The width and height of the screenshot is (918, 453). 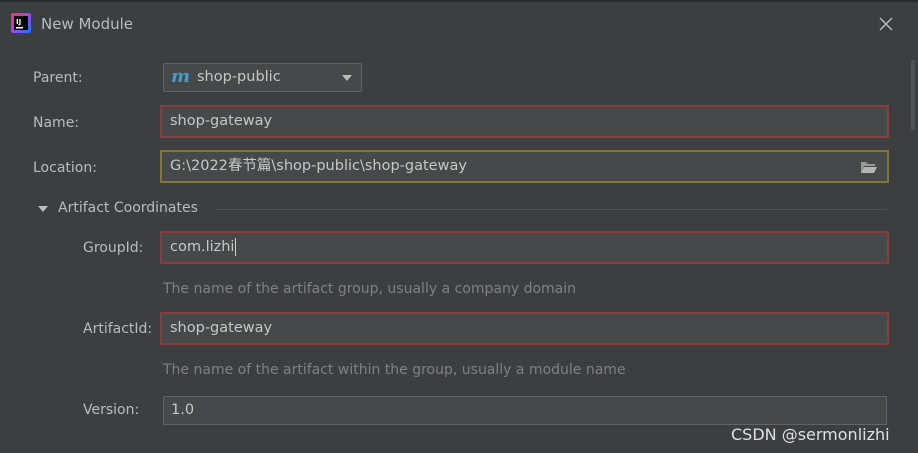 What do you see at coordinates (886, 24) in the screenshot?
I see `close-icon` at bounding box center [886, 24].